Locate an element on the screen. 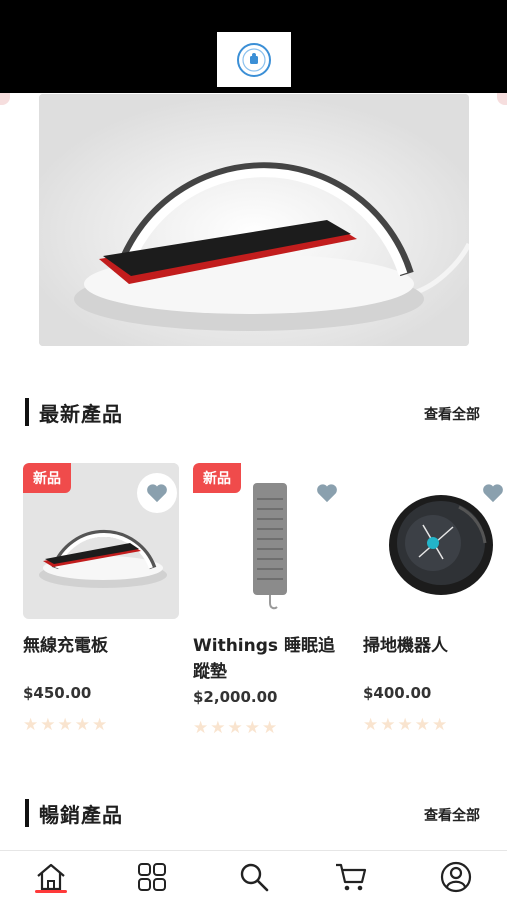 This screenshot has height=900, width=507. categories-icon is located at coordinates (152, 877).